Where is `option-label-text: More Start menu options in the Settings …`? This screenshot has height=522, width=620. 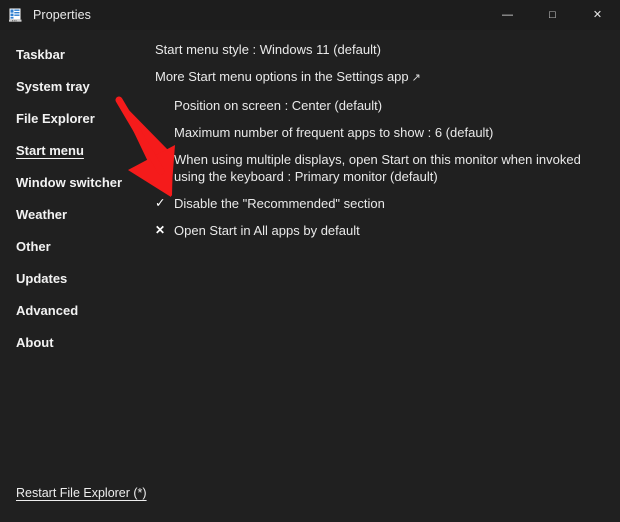 option-label-text: More Start menu options in the Settings … is located at coordinates (282, 76).